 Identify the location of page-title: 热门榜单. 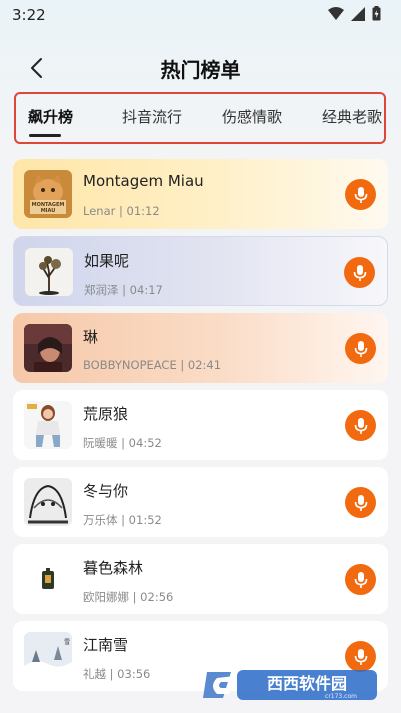
(200, 70).